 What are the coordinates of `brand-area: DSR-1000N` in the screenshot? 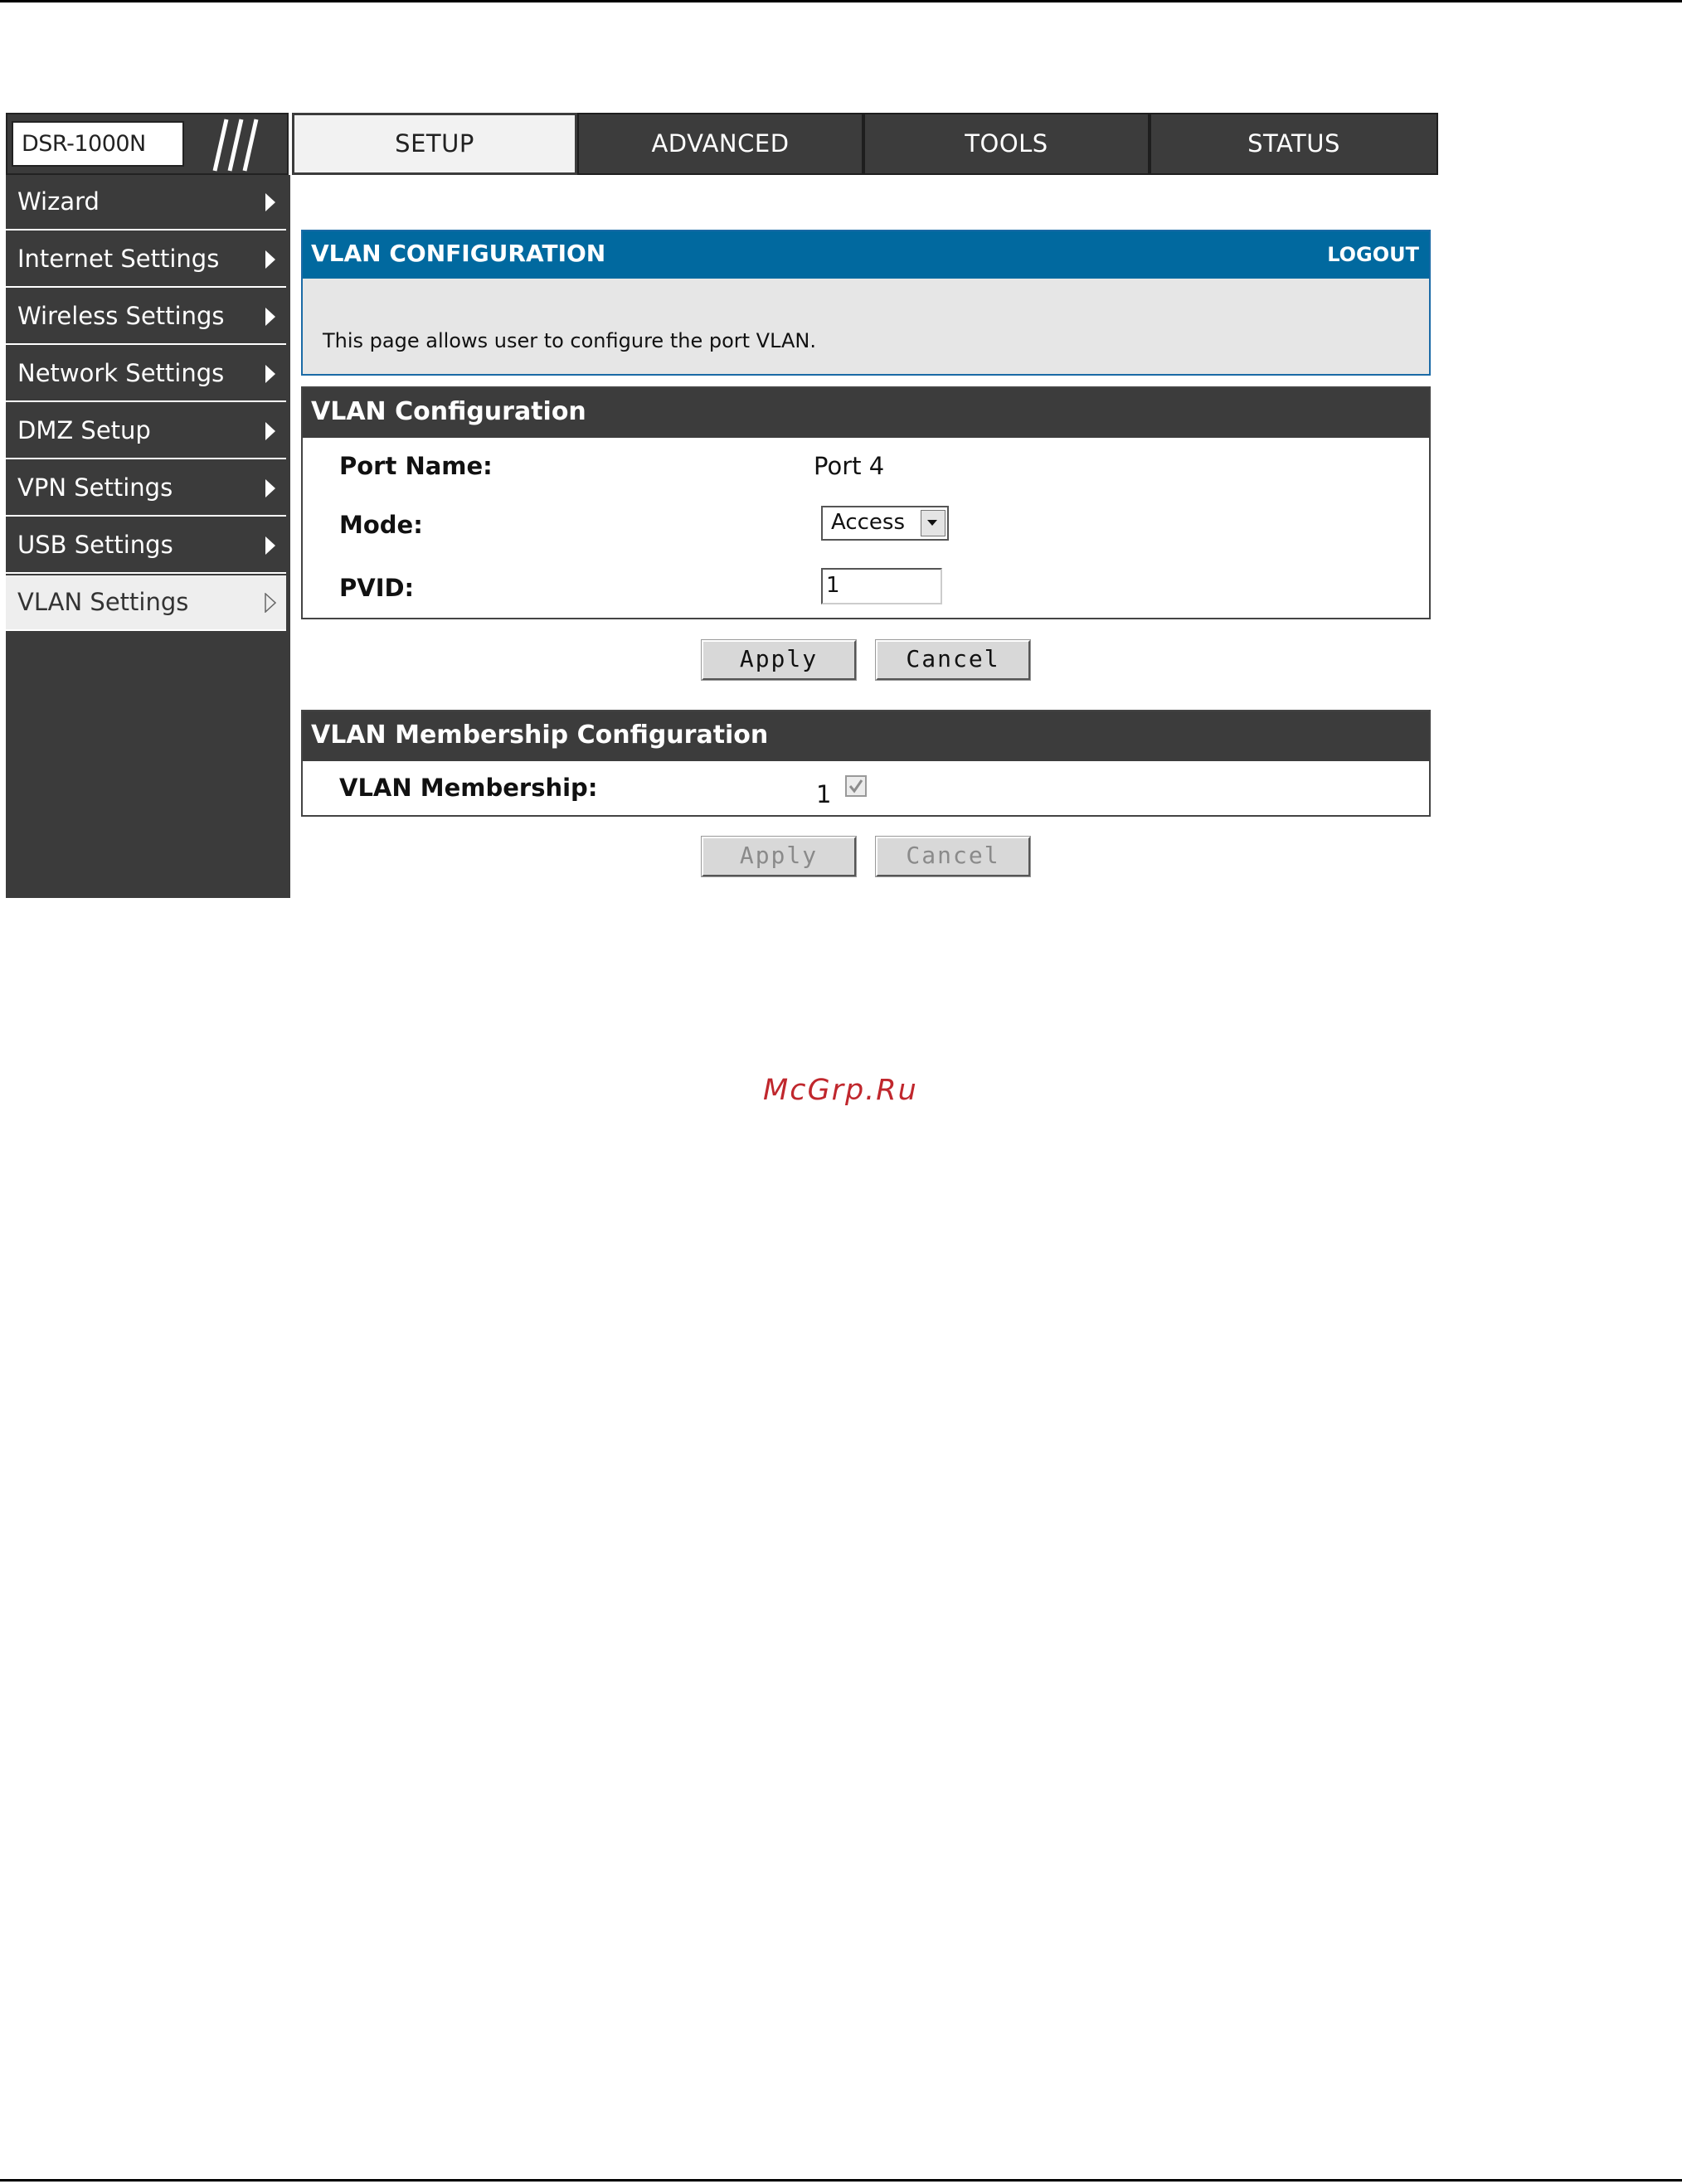 It's located at (147, 144).